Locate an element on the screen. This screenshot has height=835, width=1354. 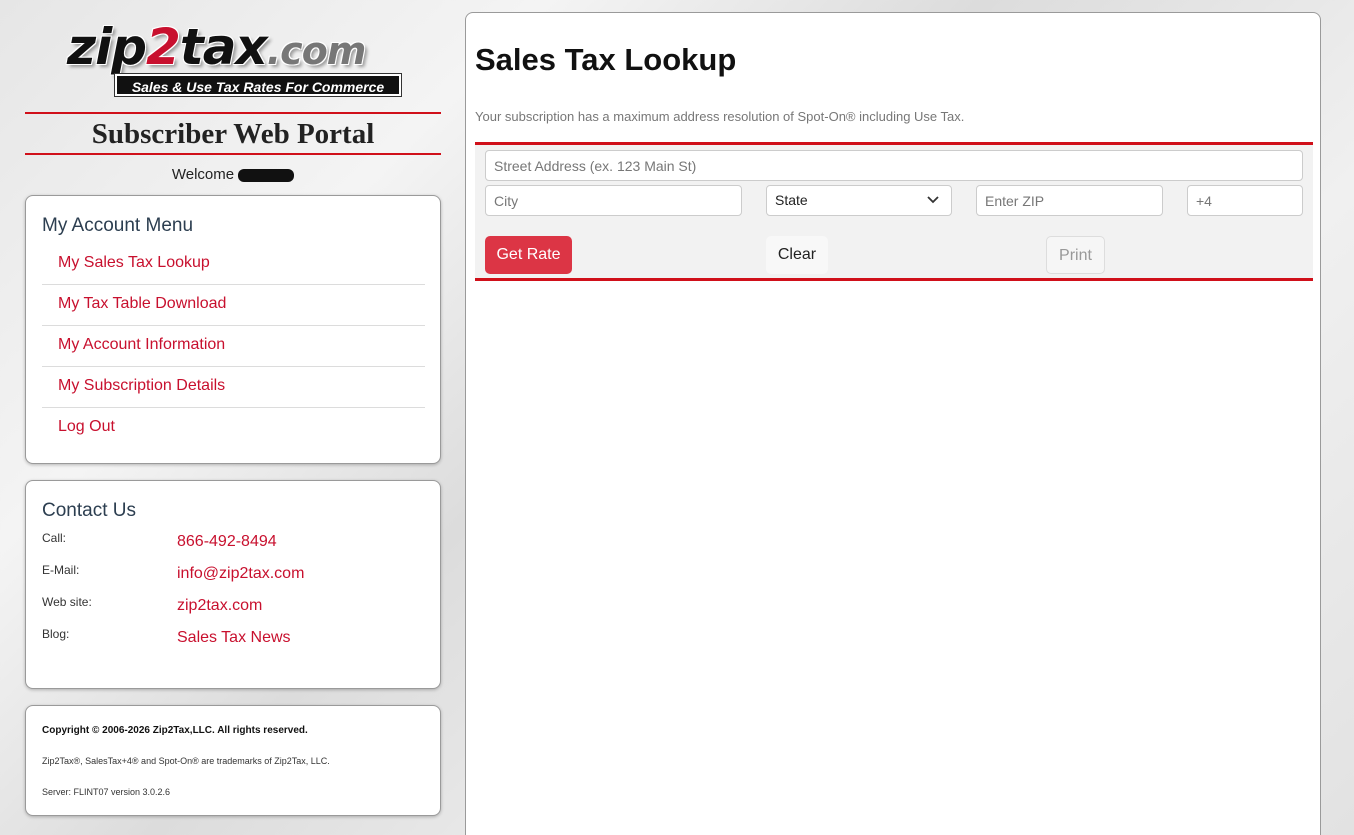
portal-title: Subscriber Web Portal is located at coordinates (233, 133).